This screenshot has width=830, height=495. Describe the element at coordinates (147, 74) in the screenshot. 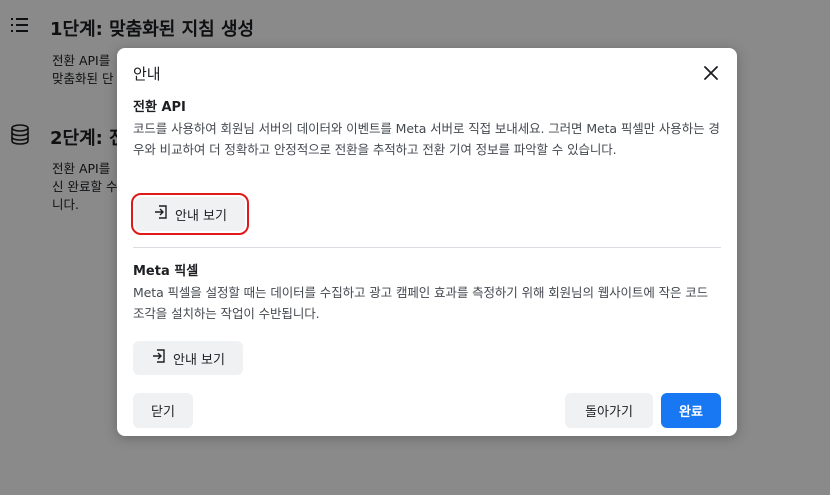

I see `dialog-title: 안내` at that location.